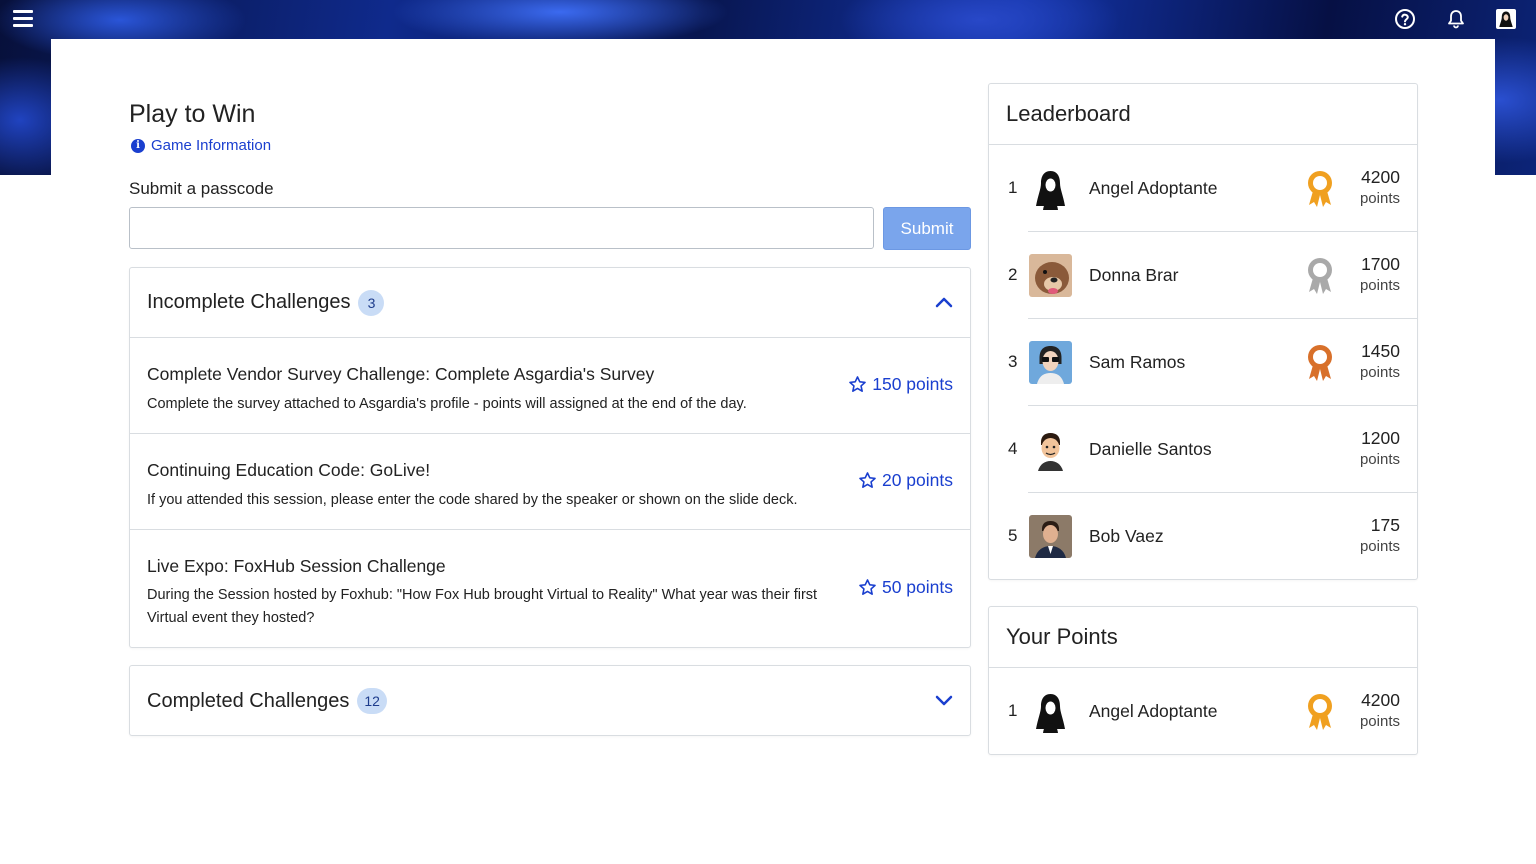 This screenshot has height=864, width=1536. I want to click on challenge-points: 50 points, so click(905, 587).